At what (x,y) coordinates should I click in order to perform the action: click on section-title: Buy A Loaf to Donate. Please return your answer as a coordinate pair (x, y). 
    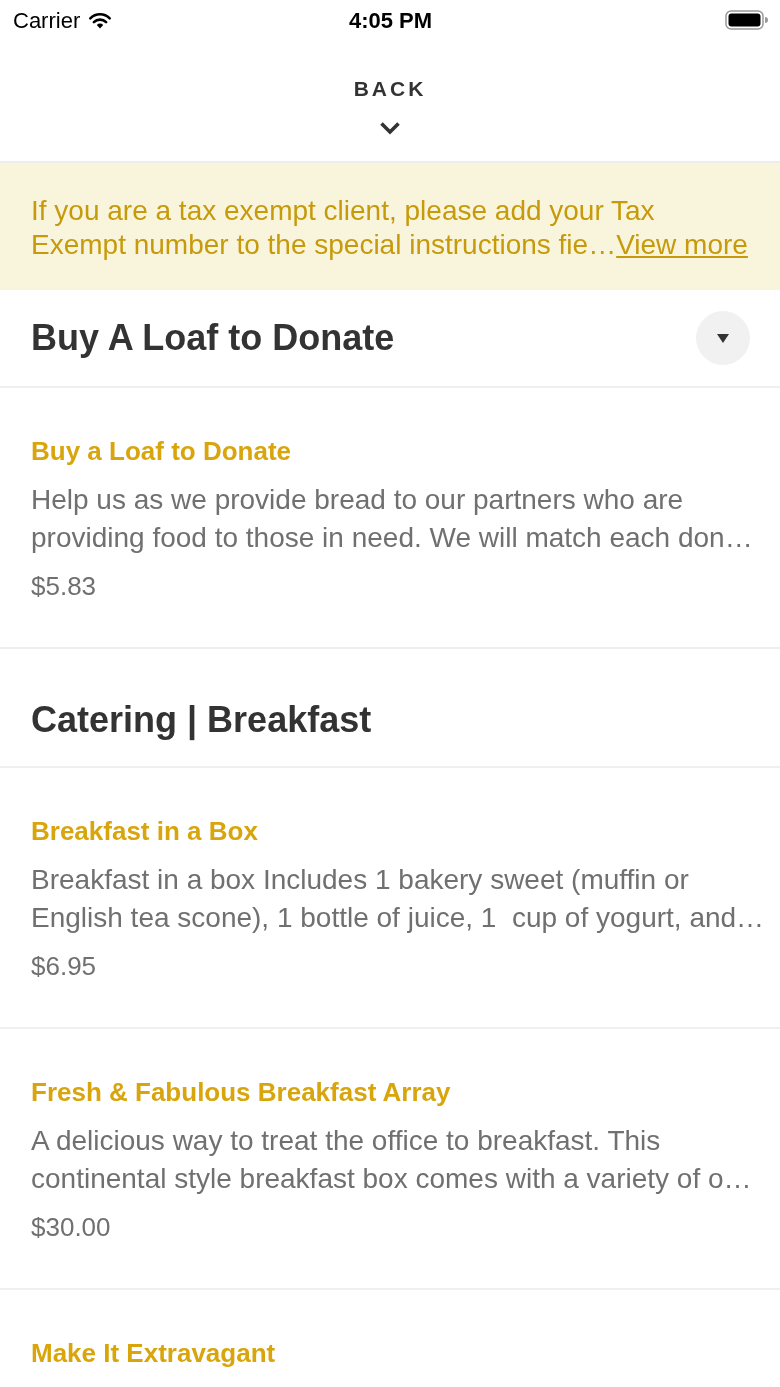
    Looking at the image, I should click on (213, 338).